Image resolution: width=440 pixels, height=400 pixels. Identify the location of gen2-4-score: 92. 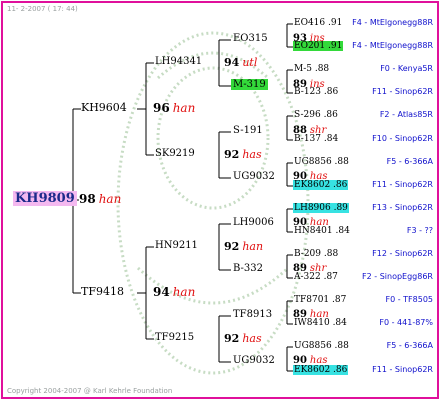
(232, 338).